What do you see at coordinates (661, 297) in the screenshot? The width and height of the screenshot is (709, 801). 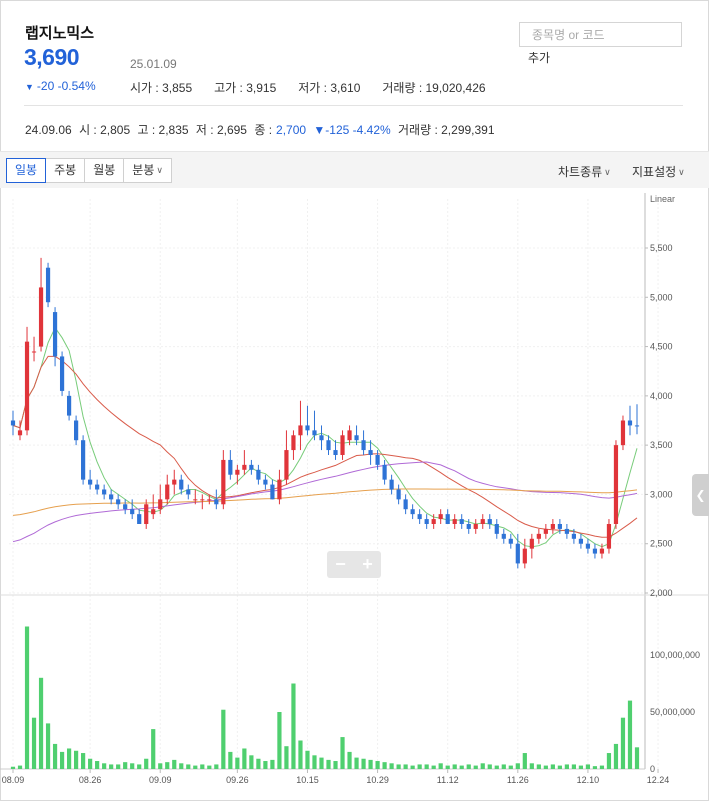 I see `price-tick-label: 5,000` at bounding box center [661, 297].